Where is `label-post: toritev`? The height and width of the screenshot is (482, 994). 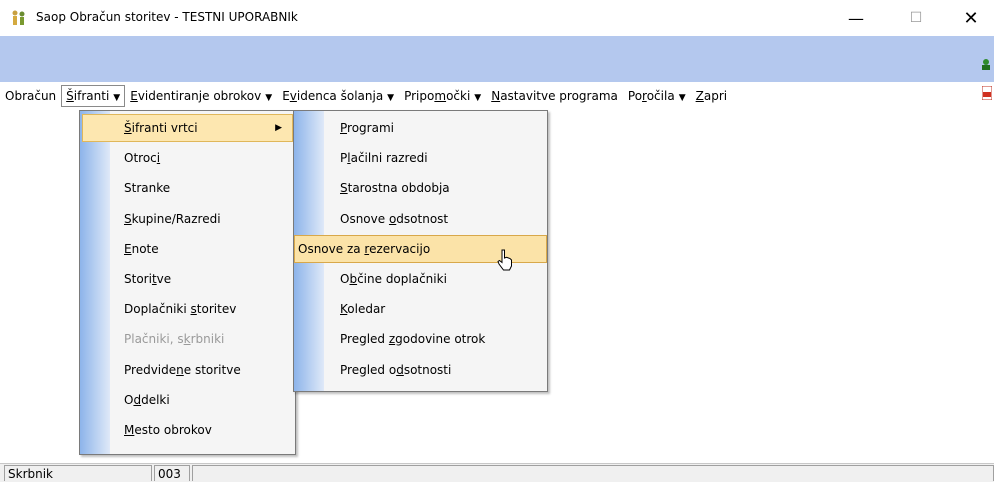 label-post: toritev is located at coordinates (216, 309).